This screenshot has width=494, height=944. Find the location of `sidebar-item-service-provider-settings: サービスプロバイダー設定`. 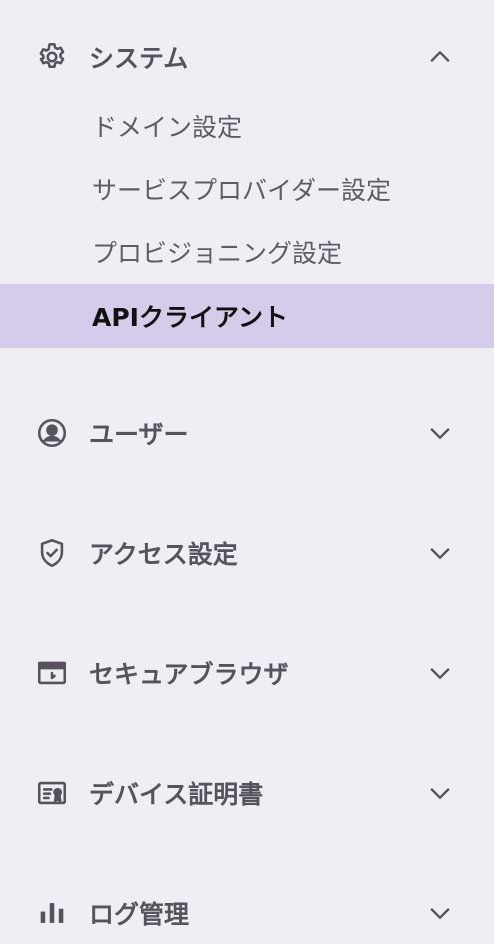

sidebar-item-service-provider-settings: サービスプロバイダー設定 is located at coordinates (247, 189).